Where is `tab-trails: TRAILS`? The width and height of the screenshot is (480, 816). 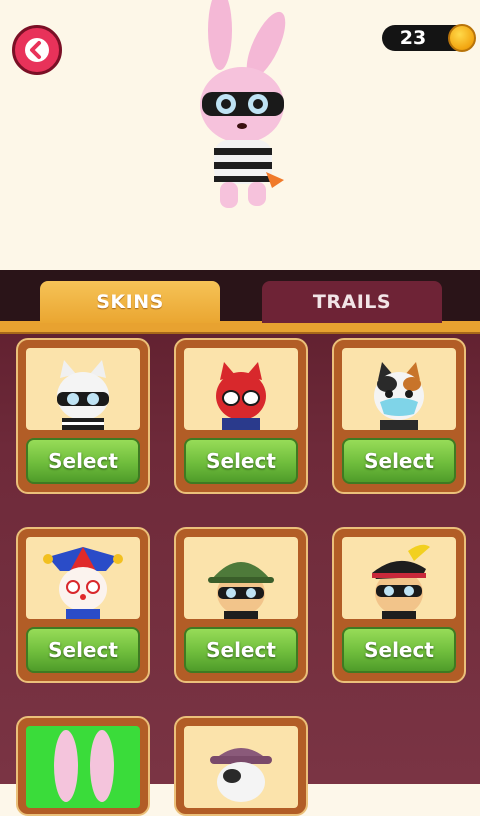
tab-trails: TRAILS is located at coordinates (352, 302).